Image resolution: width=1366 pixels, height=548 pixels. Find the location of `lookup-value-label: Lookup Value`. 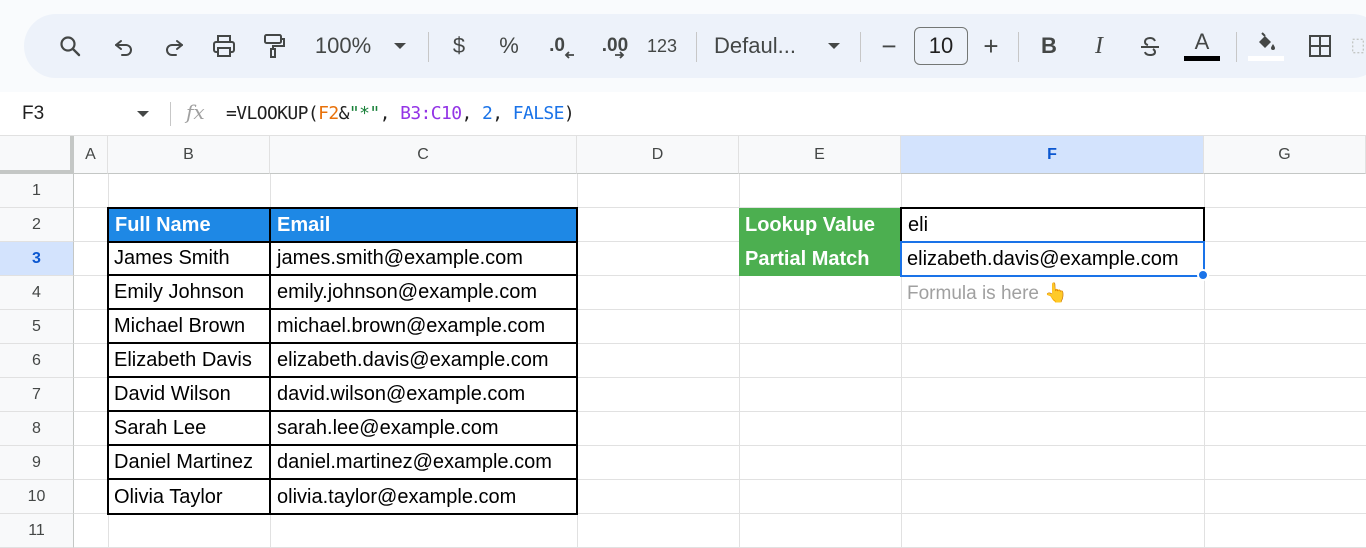

lookup-value-label: Lookup Value is located at coordinates (820, 225).